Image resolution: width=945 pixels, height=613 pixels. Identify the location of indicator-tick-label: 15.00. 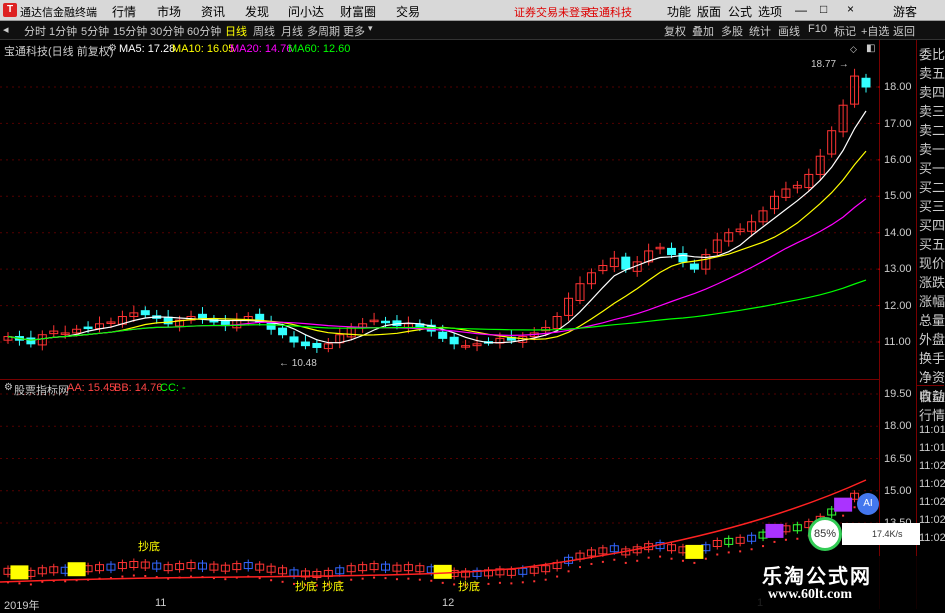
(898, 491).